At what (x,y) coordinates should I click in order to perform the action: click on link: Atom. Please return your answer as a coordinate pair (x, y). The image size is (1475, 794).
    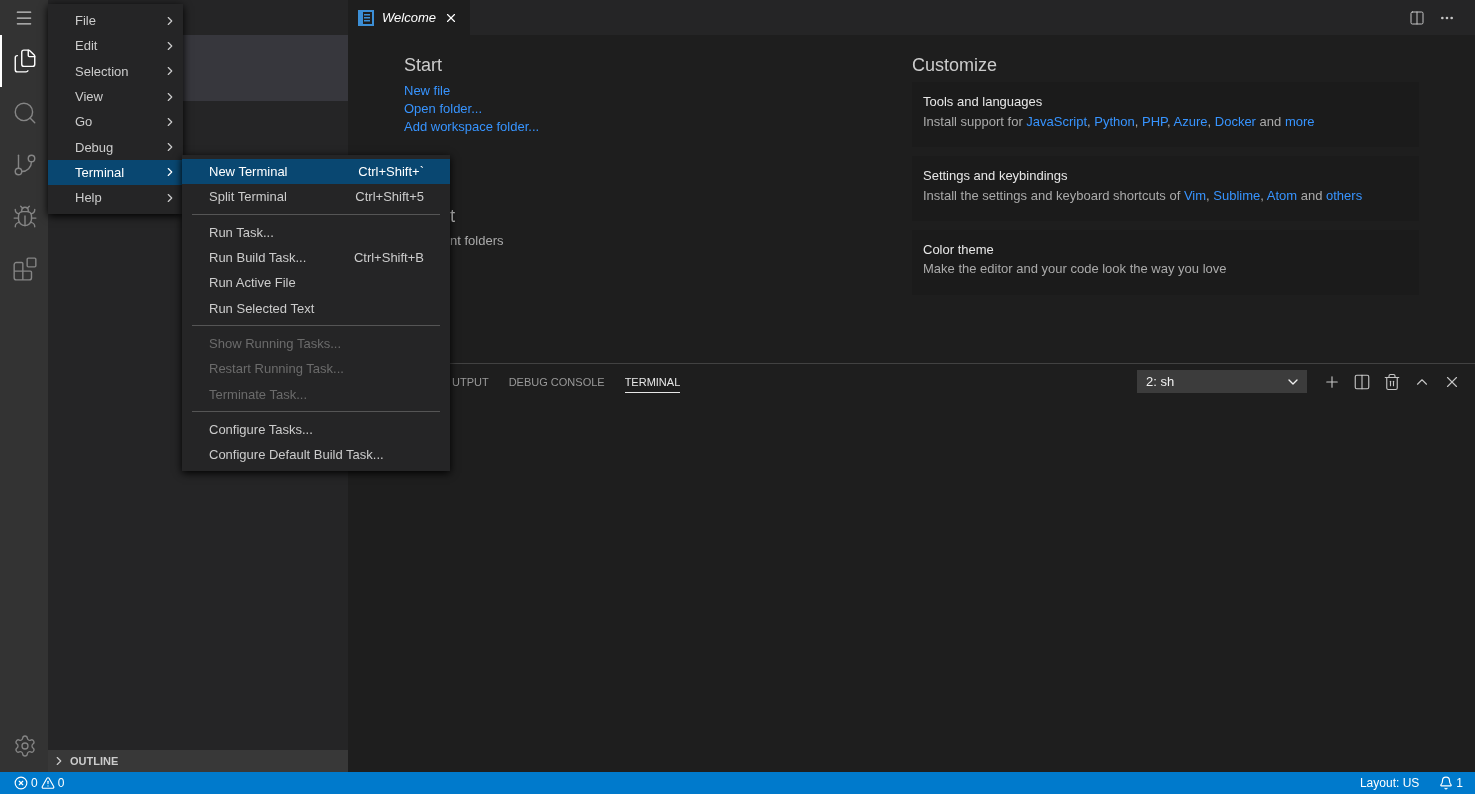
    Looking at the image, I should click on (1282, 195).